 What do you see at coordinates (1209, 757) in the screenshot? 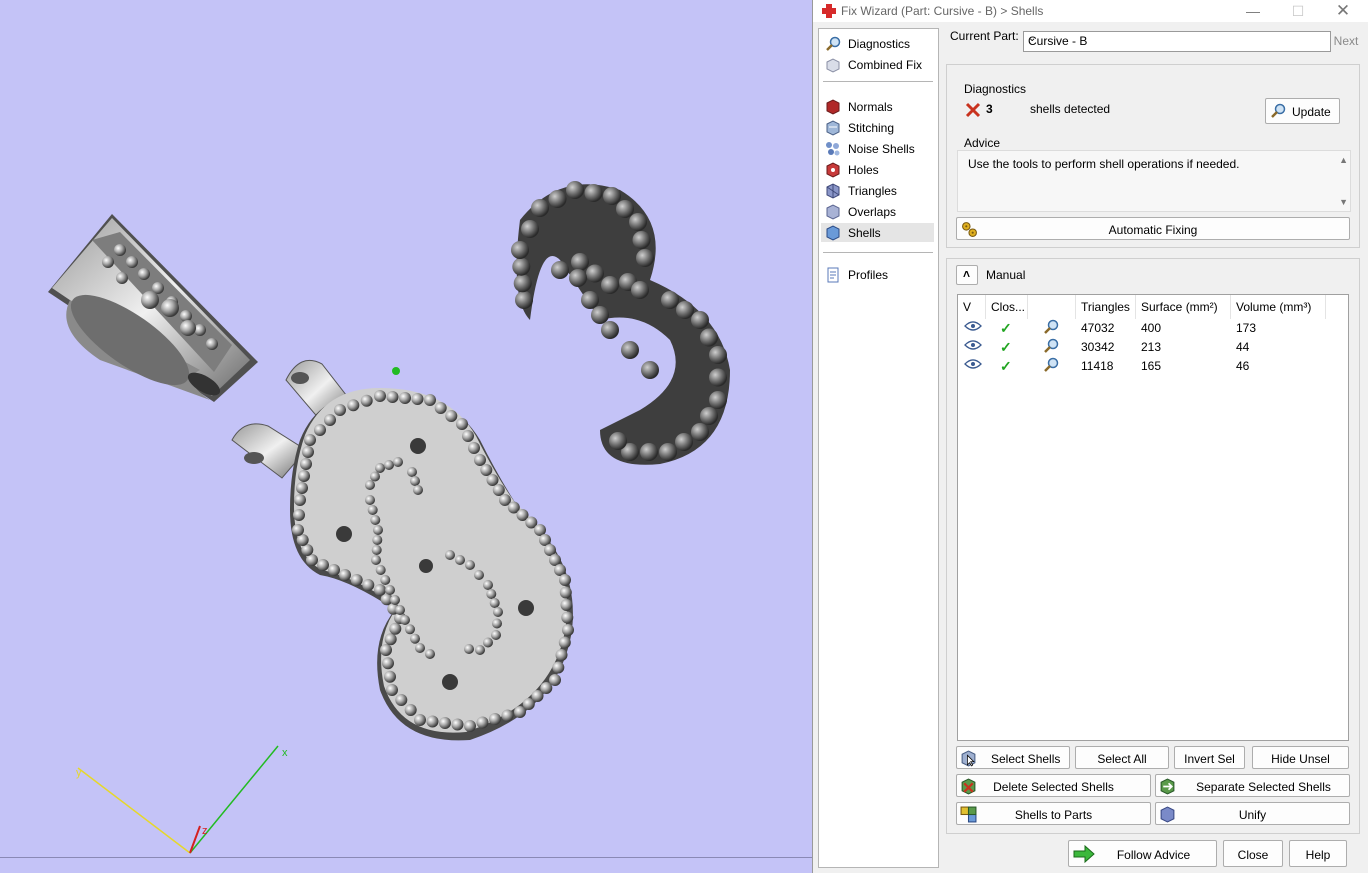
I see `invert-selection-button: Invert Sel` at bounding box center [1209, 757].